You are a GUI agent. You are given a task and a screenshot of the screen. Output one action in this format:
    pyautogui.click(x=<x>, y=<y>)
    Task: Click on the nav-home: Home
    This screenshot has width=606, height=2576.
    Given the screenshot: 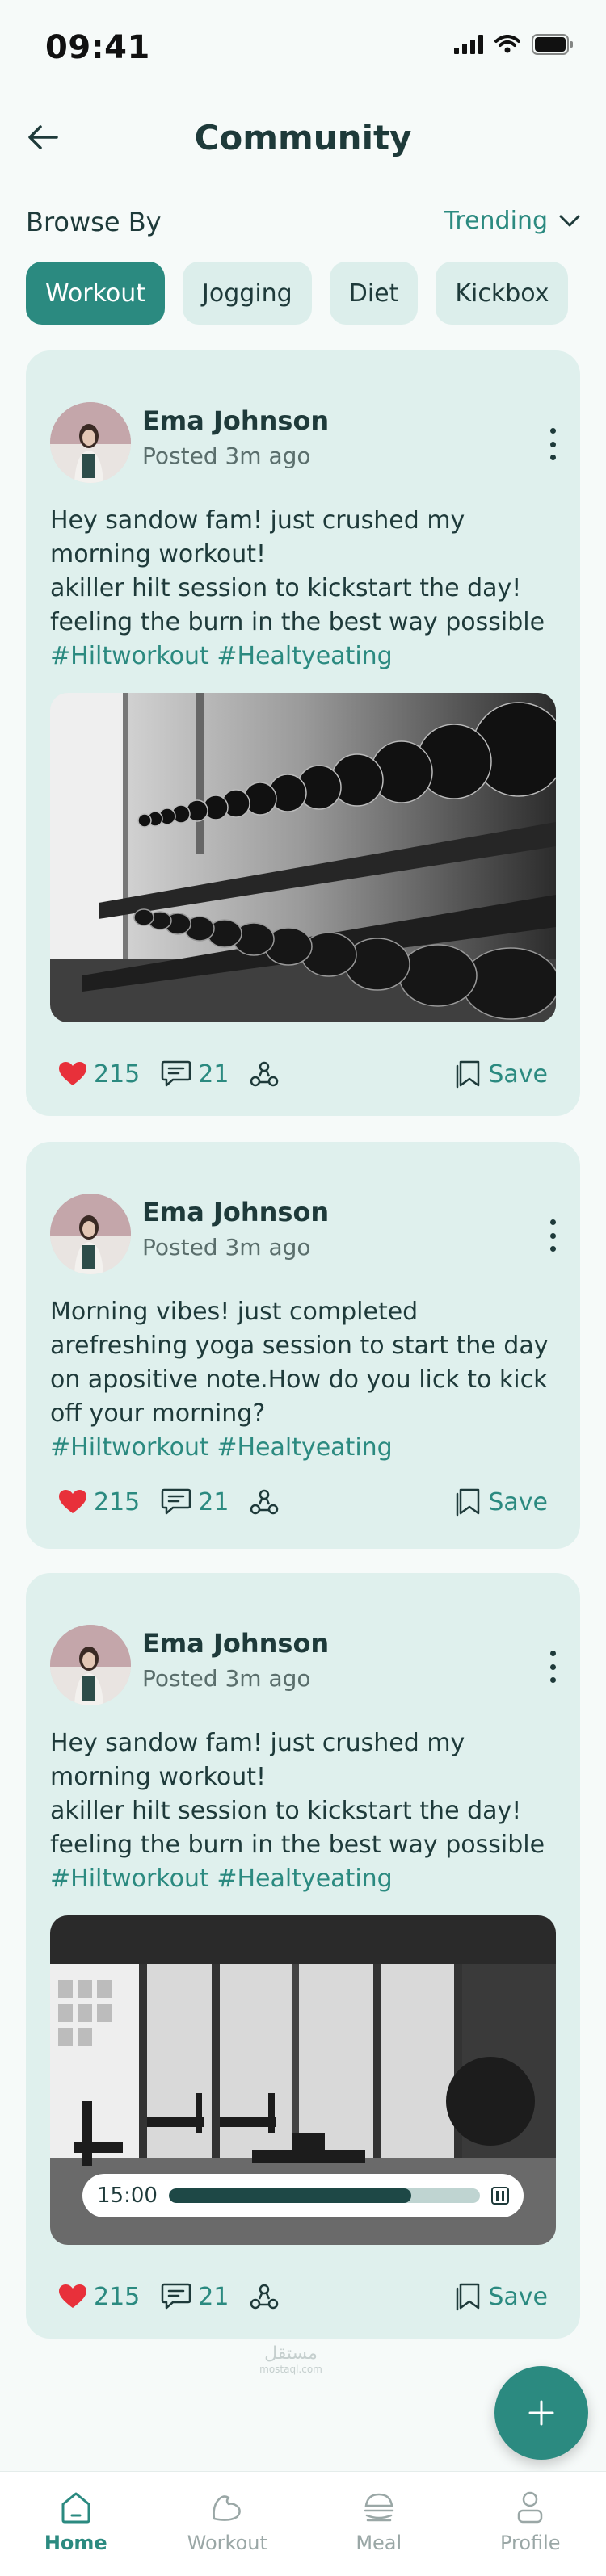 What is the action you would take?
    pyautogui.click(x=76, y=2524)
    